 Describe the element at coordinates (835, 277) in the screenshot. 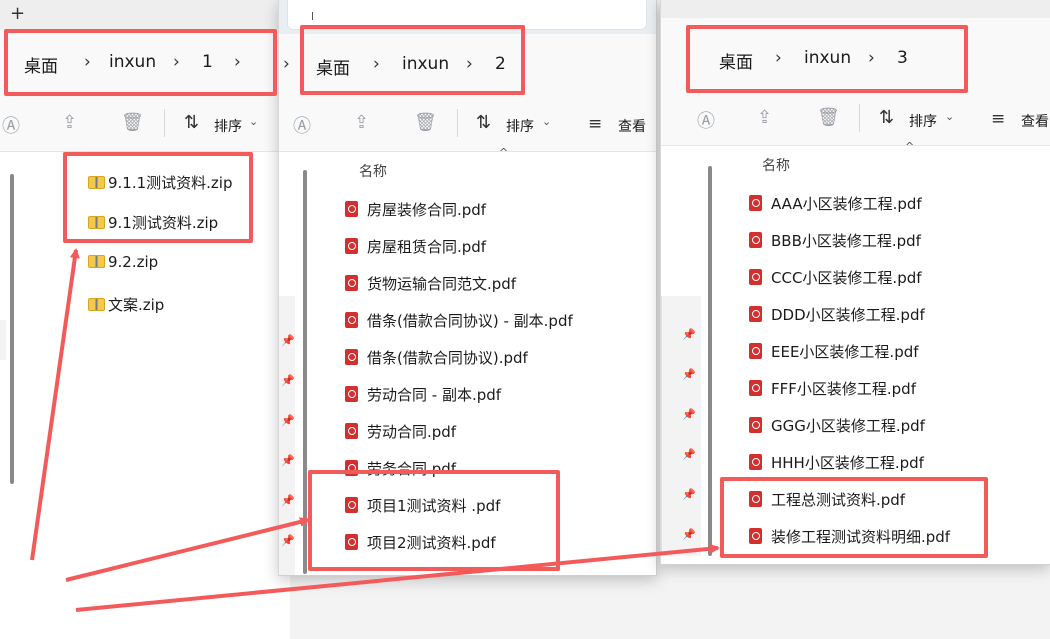

I see `list-item: CCC小区装修工程.pdf` at that location.